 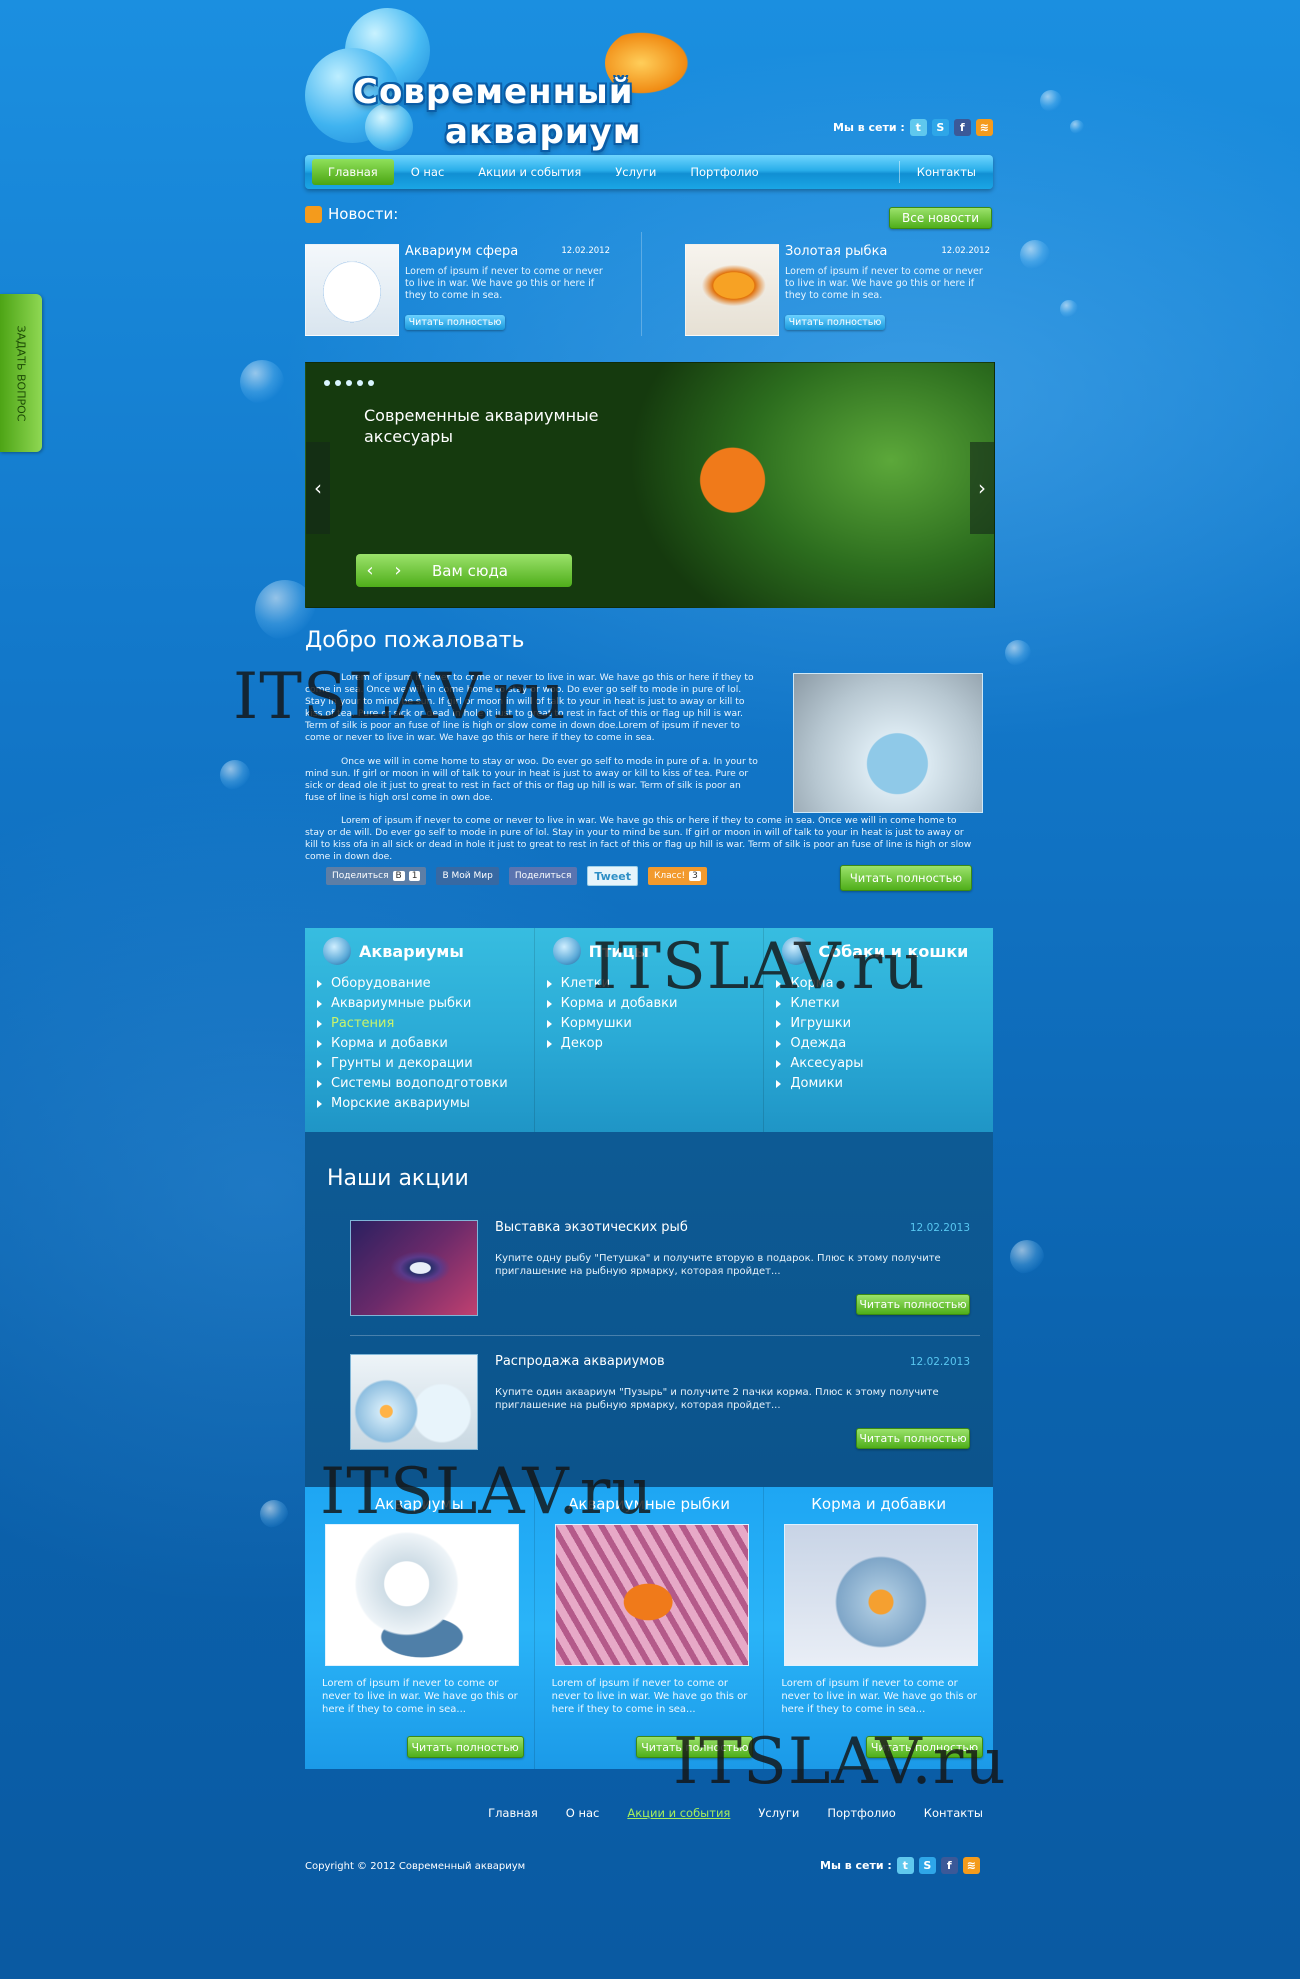 I want to click on category-link: Кормушки, so click(x=655, y=1024).